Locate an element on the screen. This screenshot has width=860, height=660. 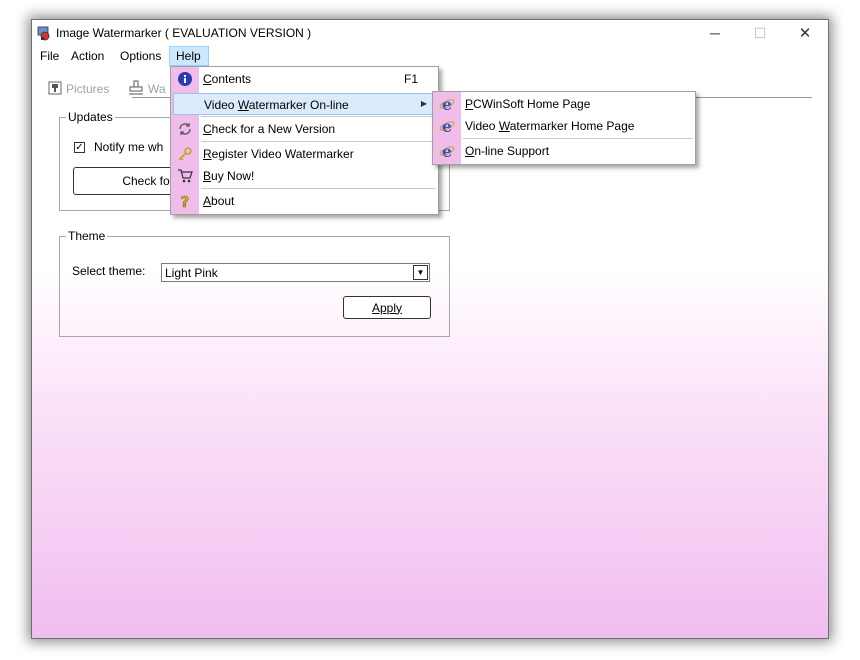
theme-group: Theme Select theme: Light Pink ▼ Apply is located at coordinates (254, 283).